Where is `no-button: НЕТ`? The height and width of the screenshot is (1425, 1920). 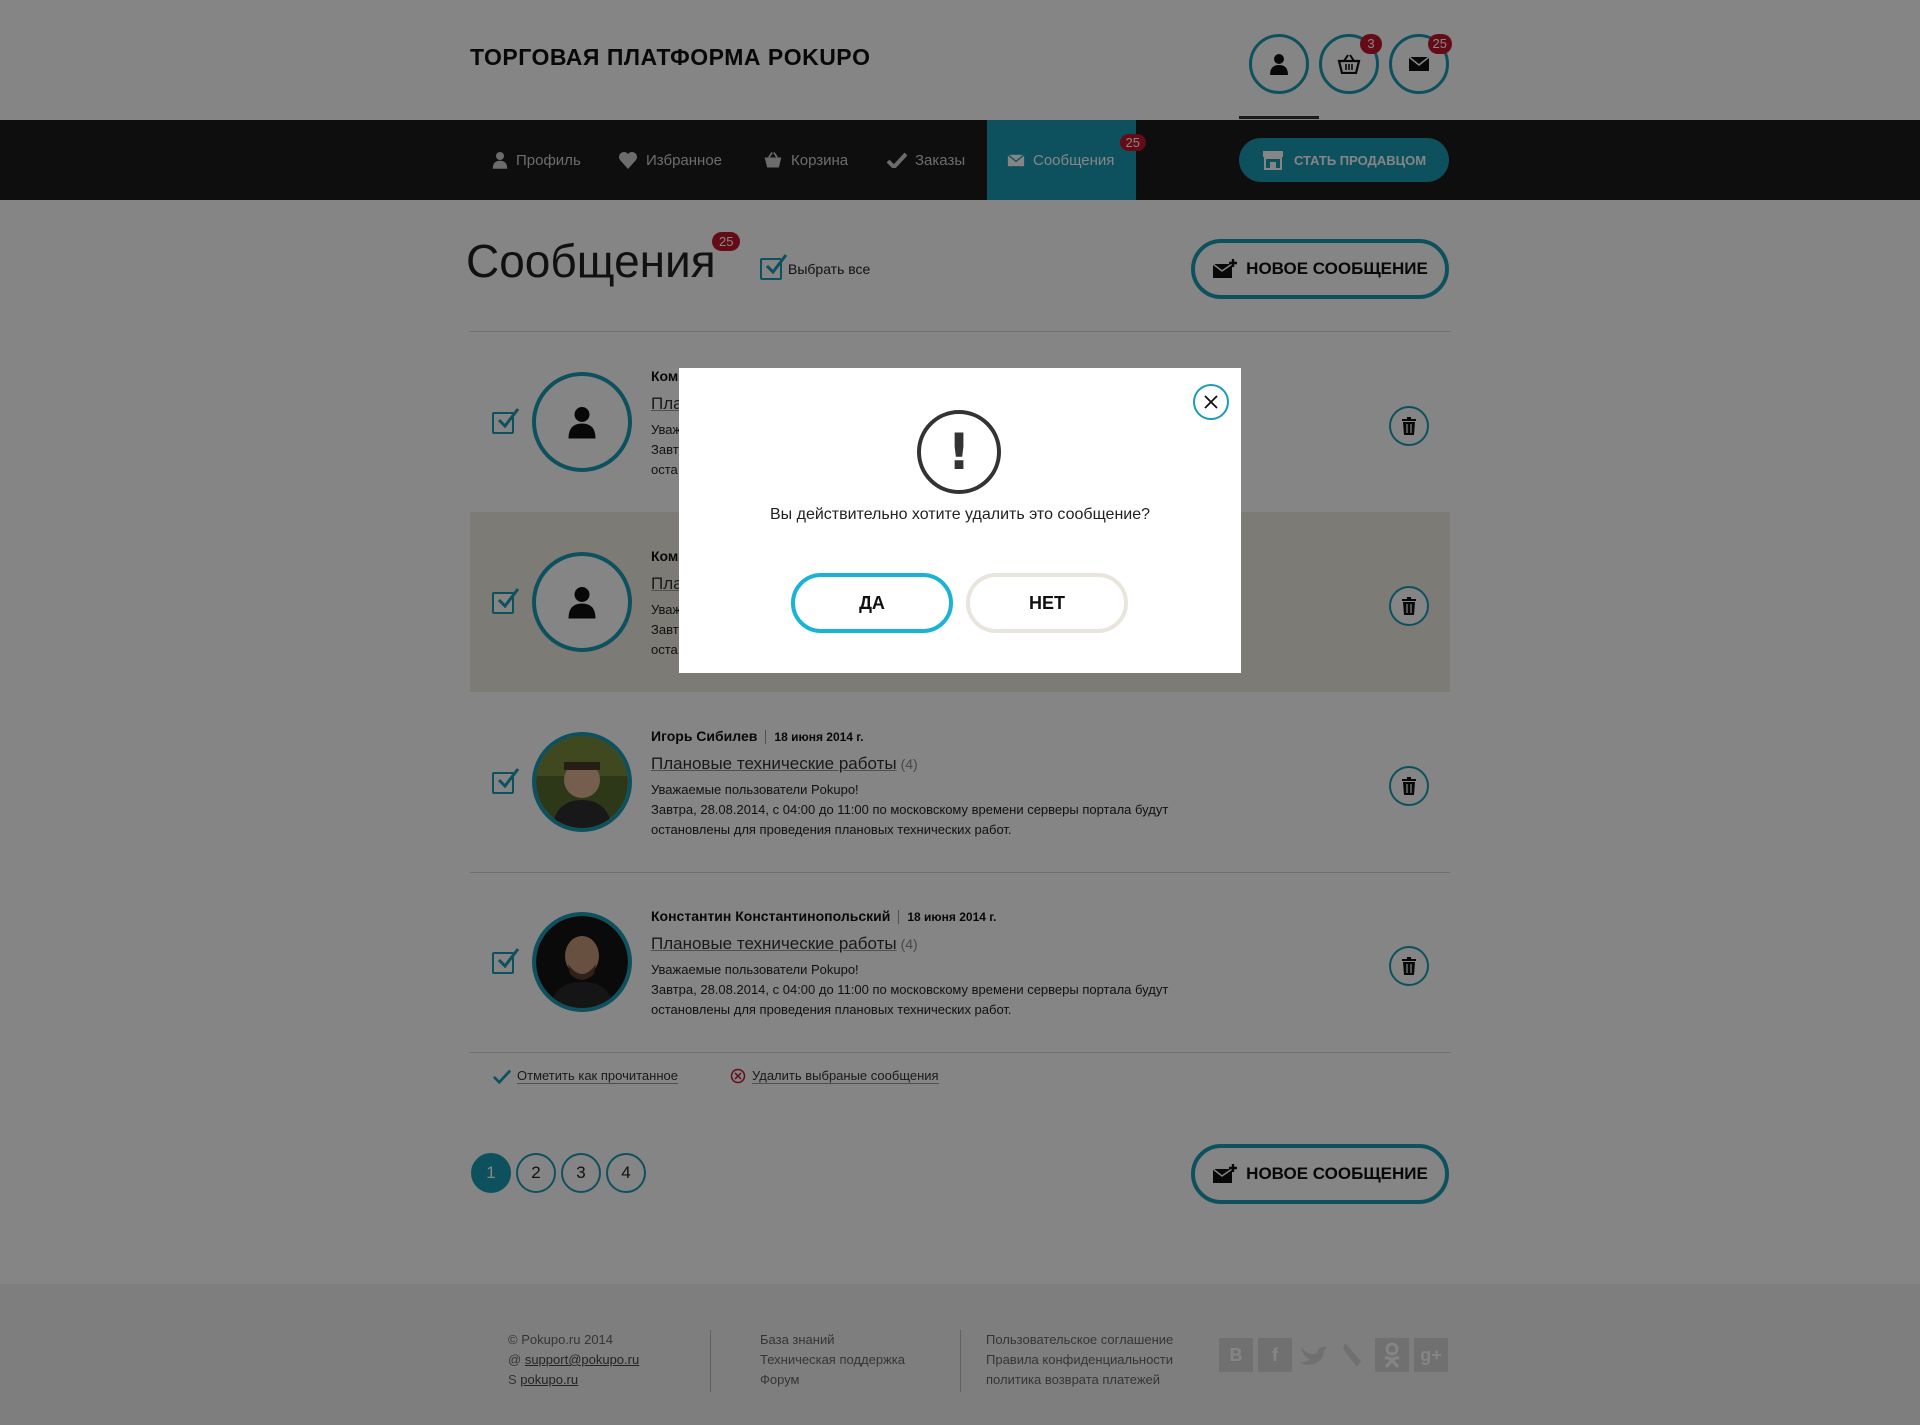 no-button: НЕТ is located at coordinates (1047, 603).